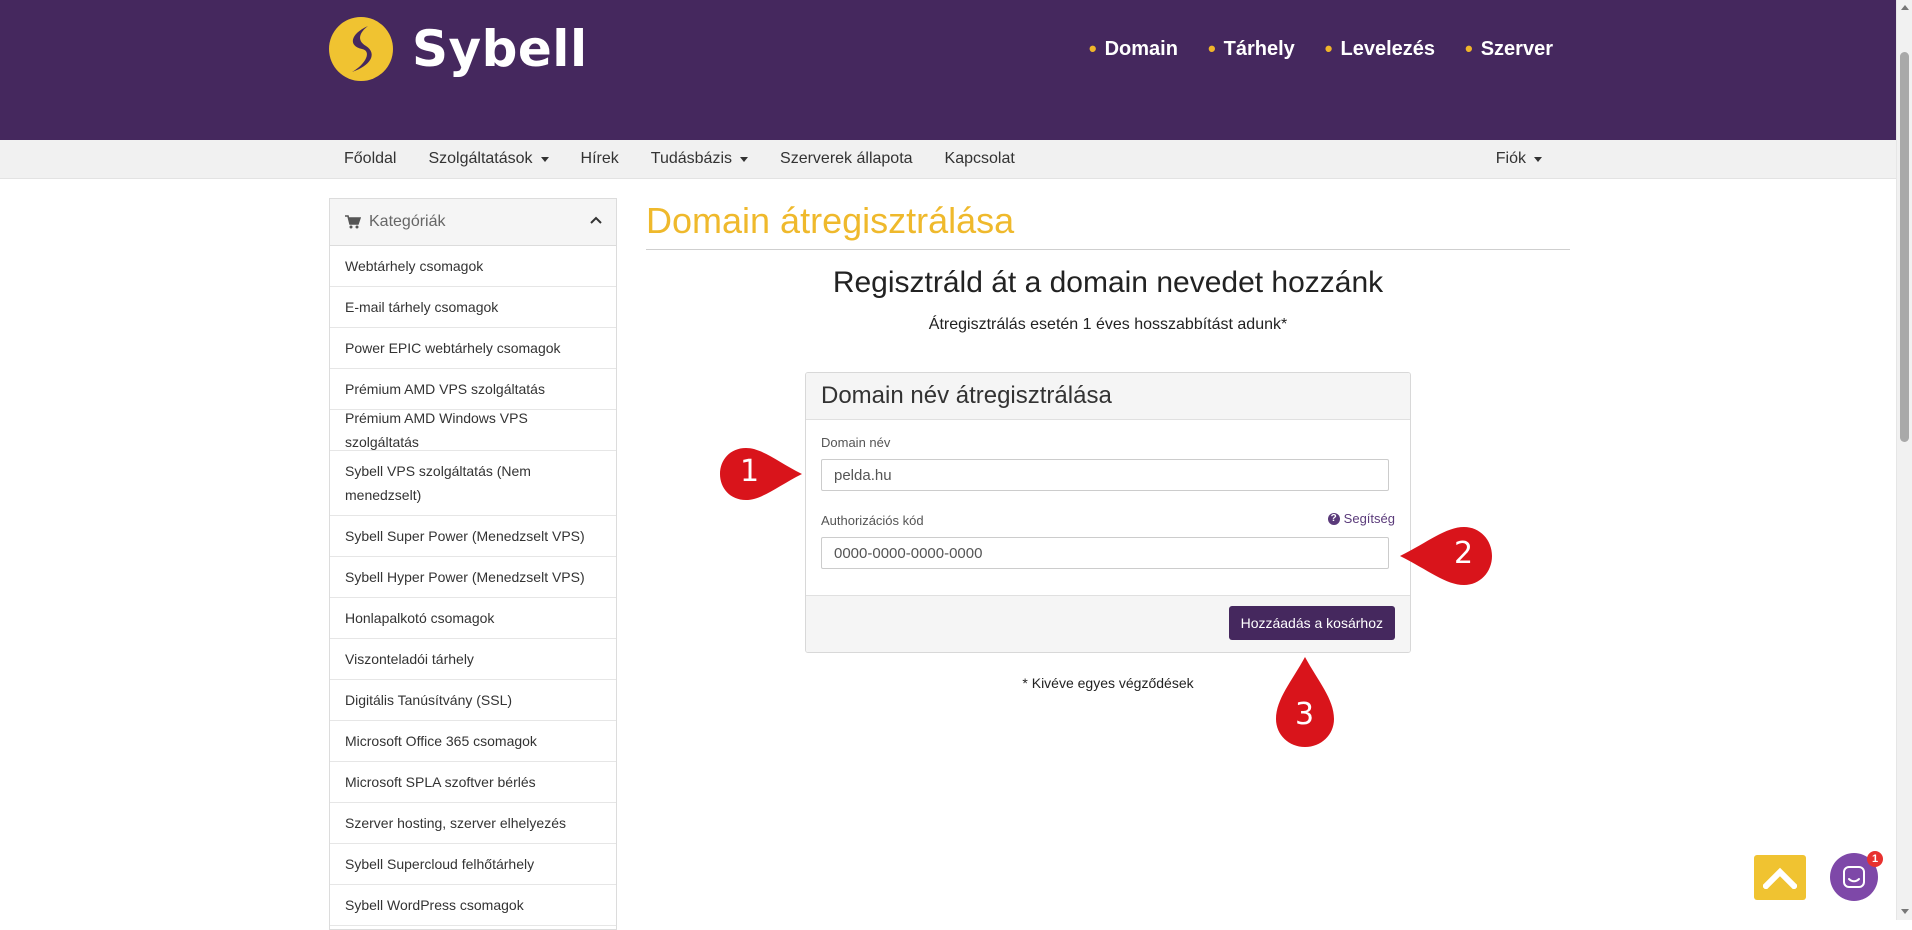 This screenshot has height=930, width=1912. What do you see at coordinates (436, 430) in the screenshot?
I see `sidebar-item-label: Prémium AMD Windows VPS szolgáltatás` at bounding box center [436, 430].